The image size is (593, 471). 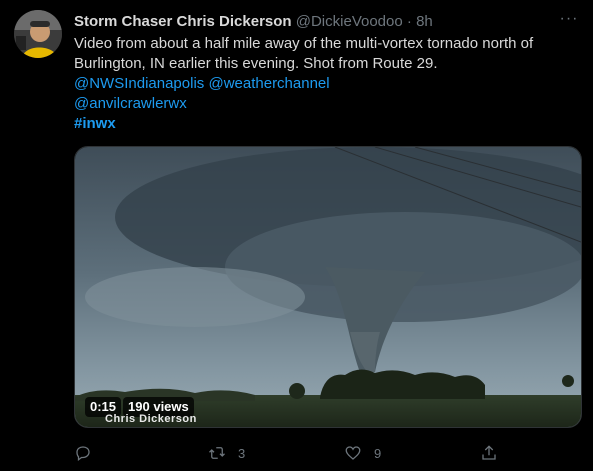 I want to click on retweet-icon, so click(x=217, y=453).